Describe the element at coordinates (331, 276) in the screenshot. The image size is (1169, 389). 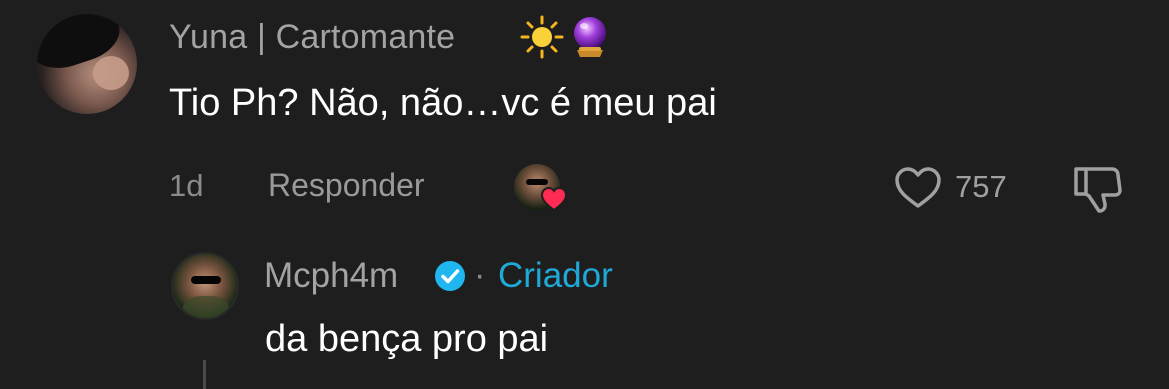
I see `reply-username: Mcph4m` at that location.